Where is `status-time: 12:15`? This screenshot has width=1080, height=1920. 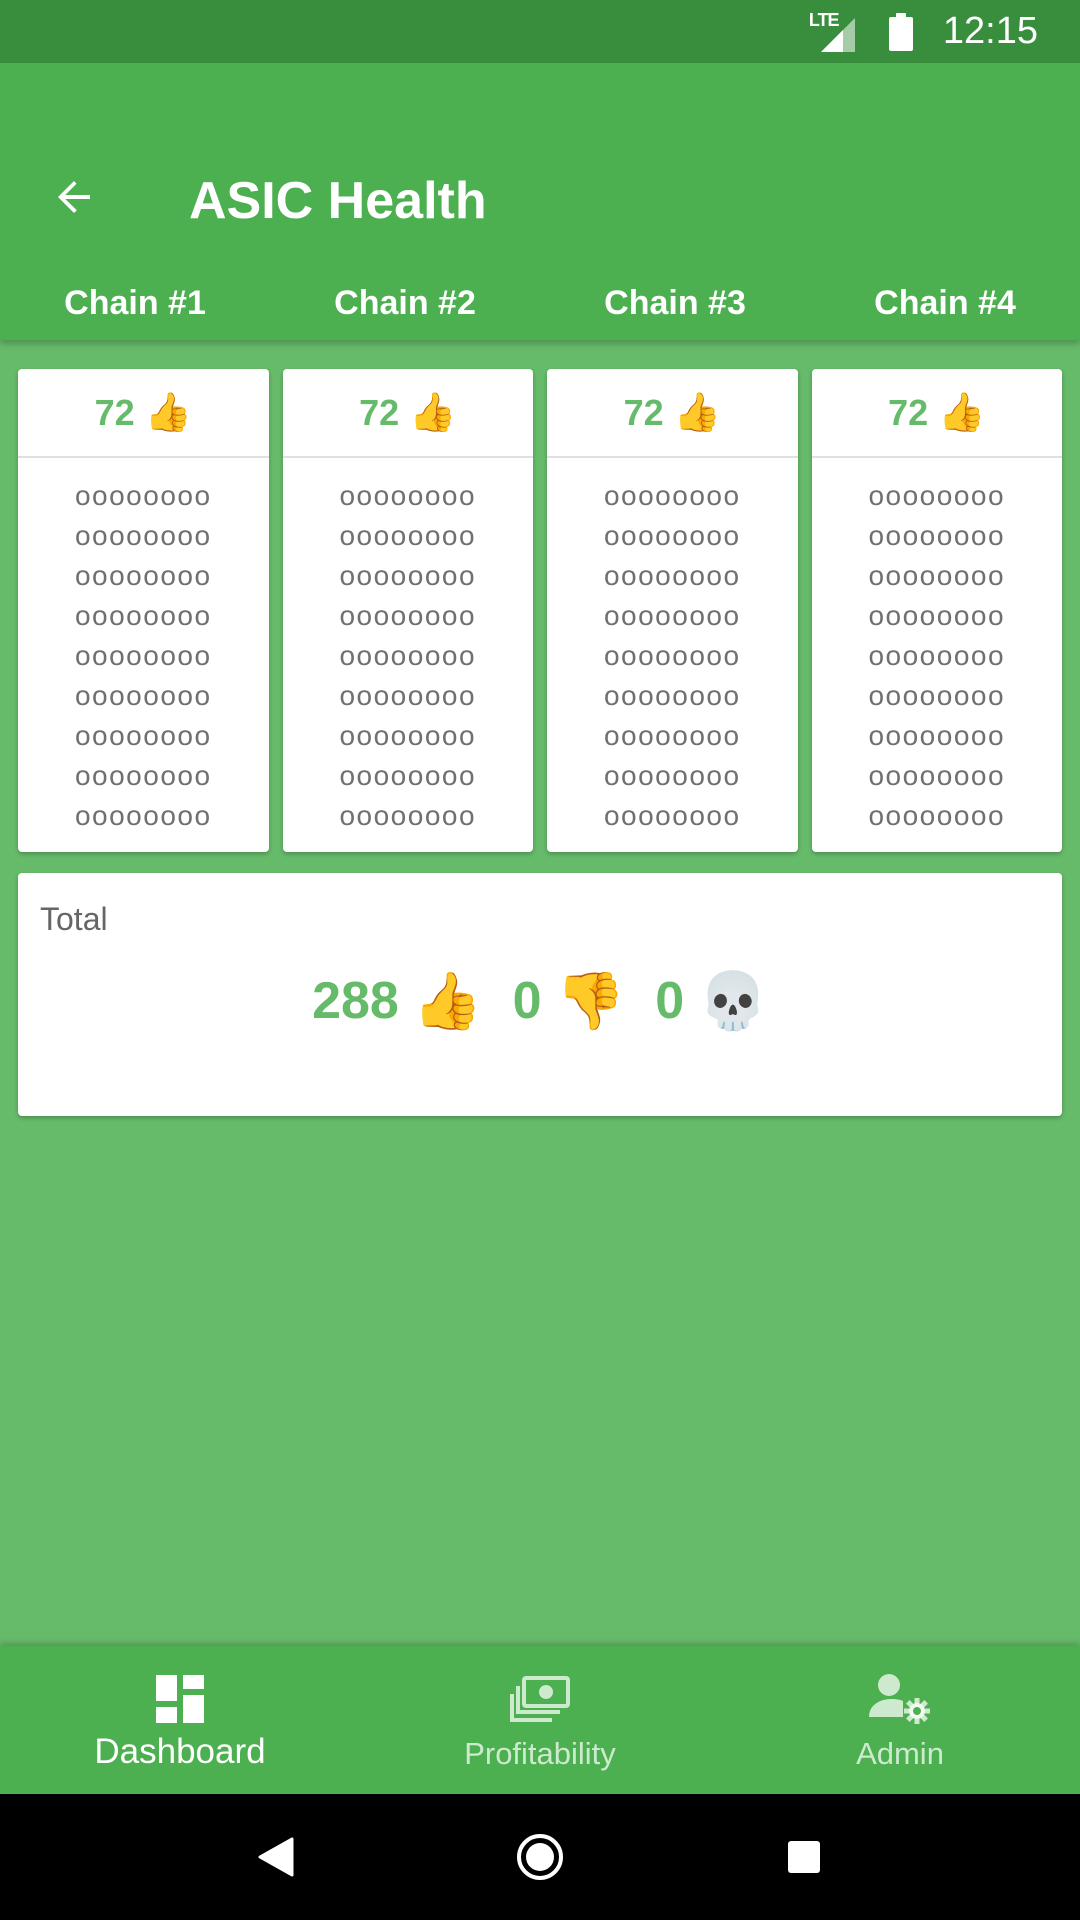 status-time: 12:15 is located at coordinates (990, 31).